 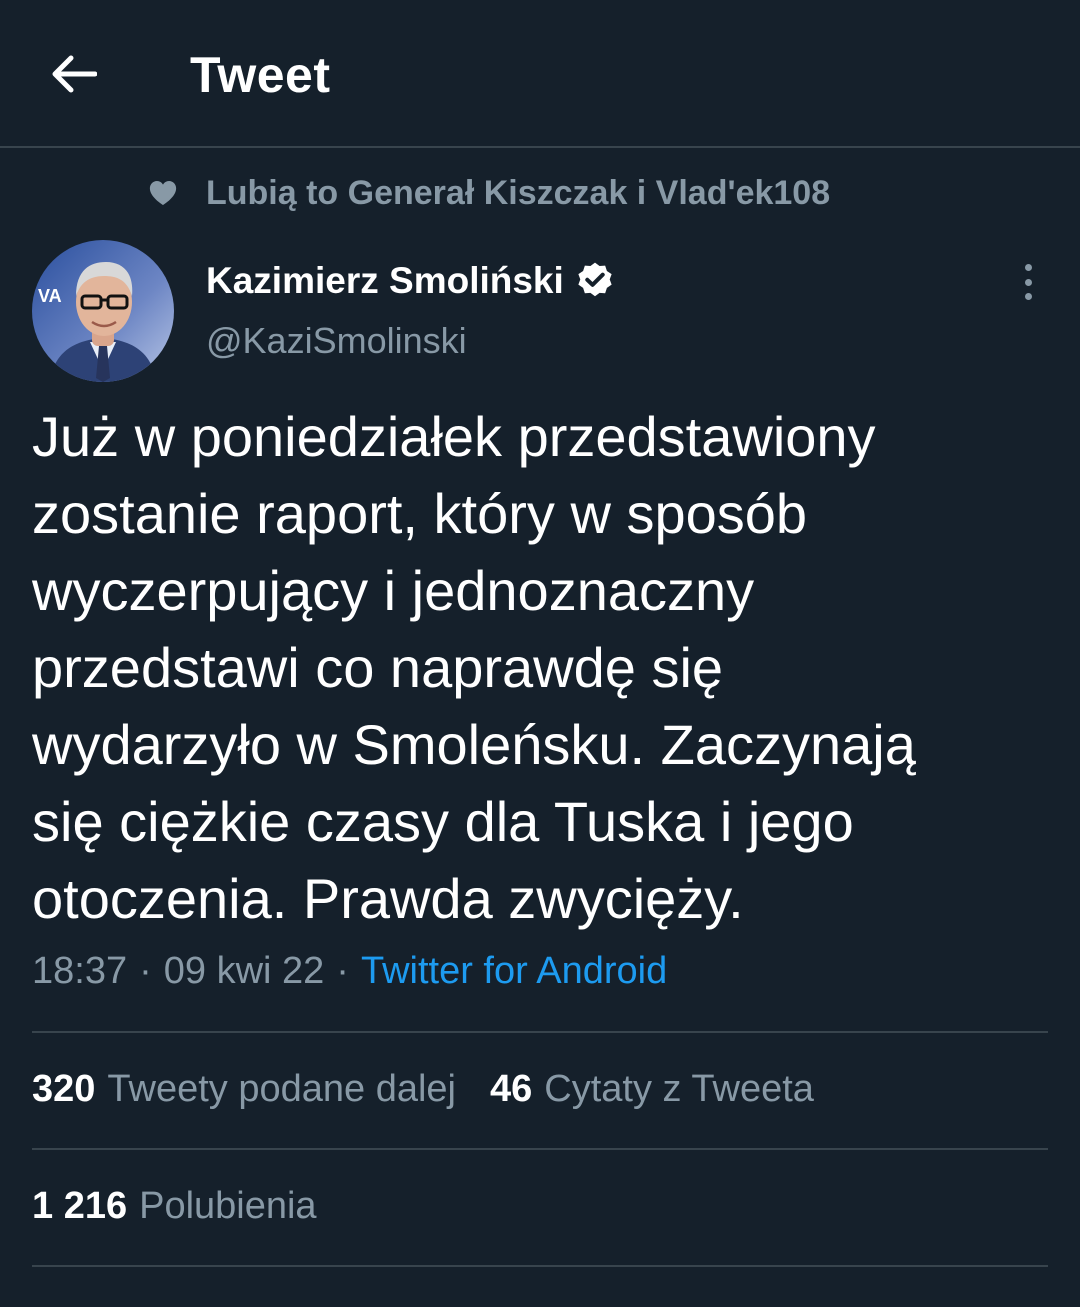 I want to click on back-button, so click(x=74, y=74).